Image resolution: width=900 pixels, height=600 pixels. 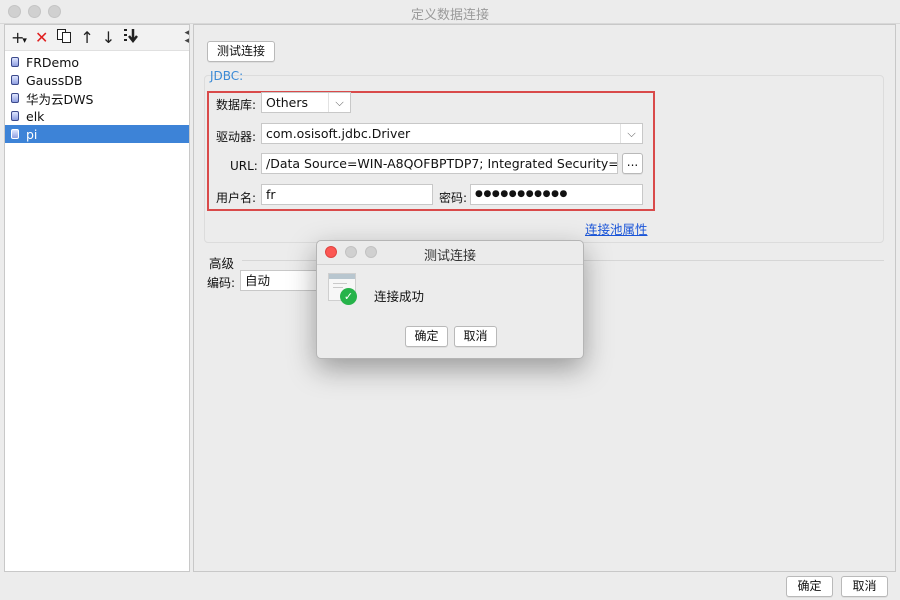 I want to click on connection-label: FRDemo, so click(x=53, y=62).